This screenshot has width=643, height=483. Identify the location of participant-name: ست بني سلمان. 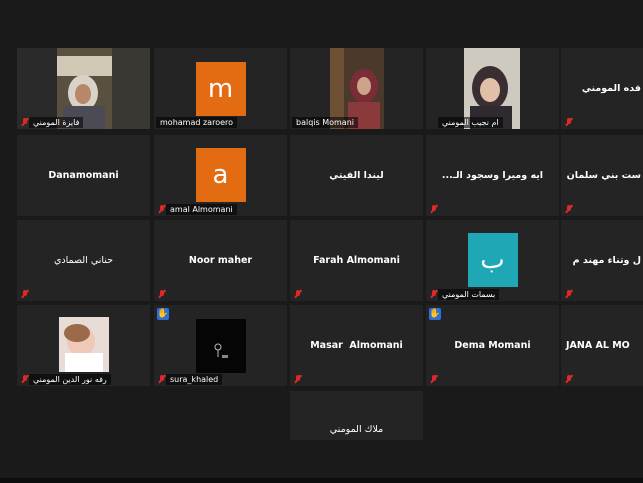
(603, 175).